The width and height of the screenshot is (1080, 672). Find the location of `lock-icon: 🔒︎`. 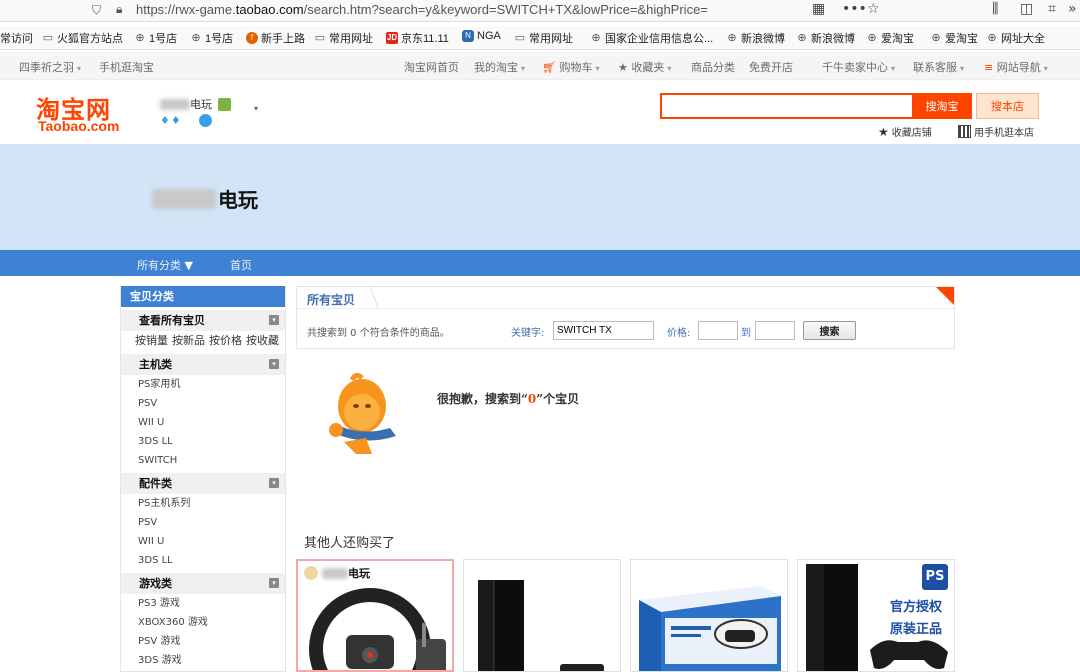

lock-icon: 🔒︎ is located at coordinates (119, 9).